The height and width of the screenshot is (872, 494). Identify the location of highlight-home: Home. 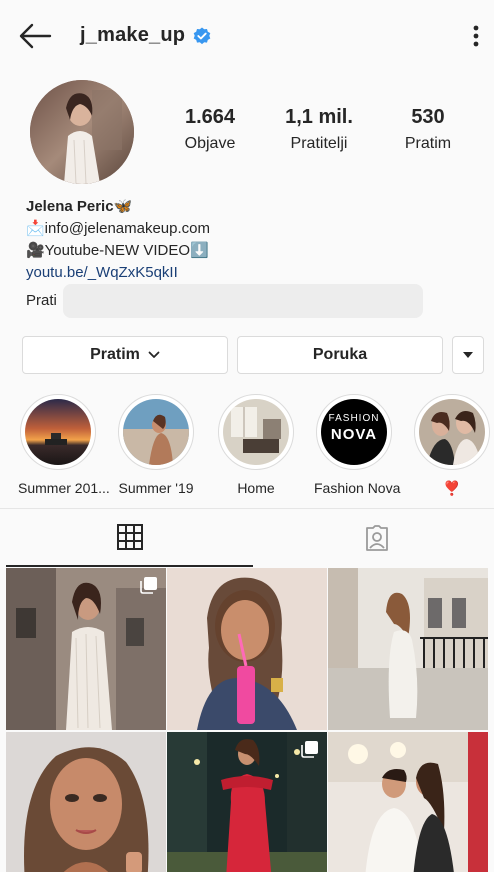
(256, 445).